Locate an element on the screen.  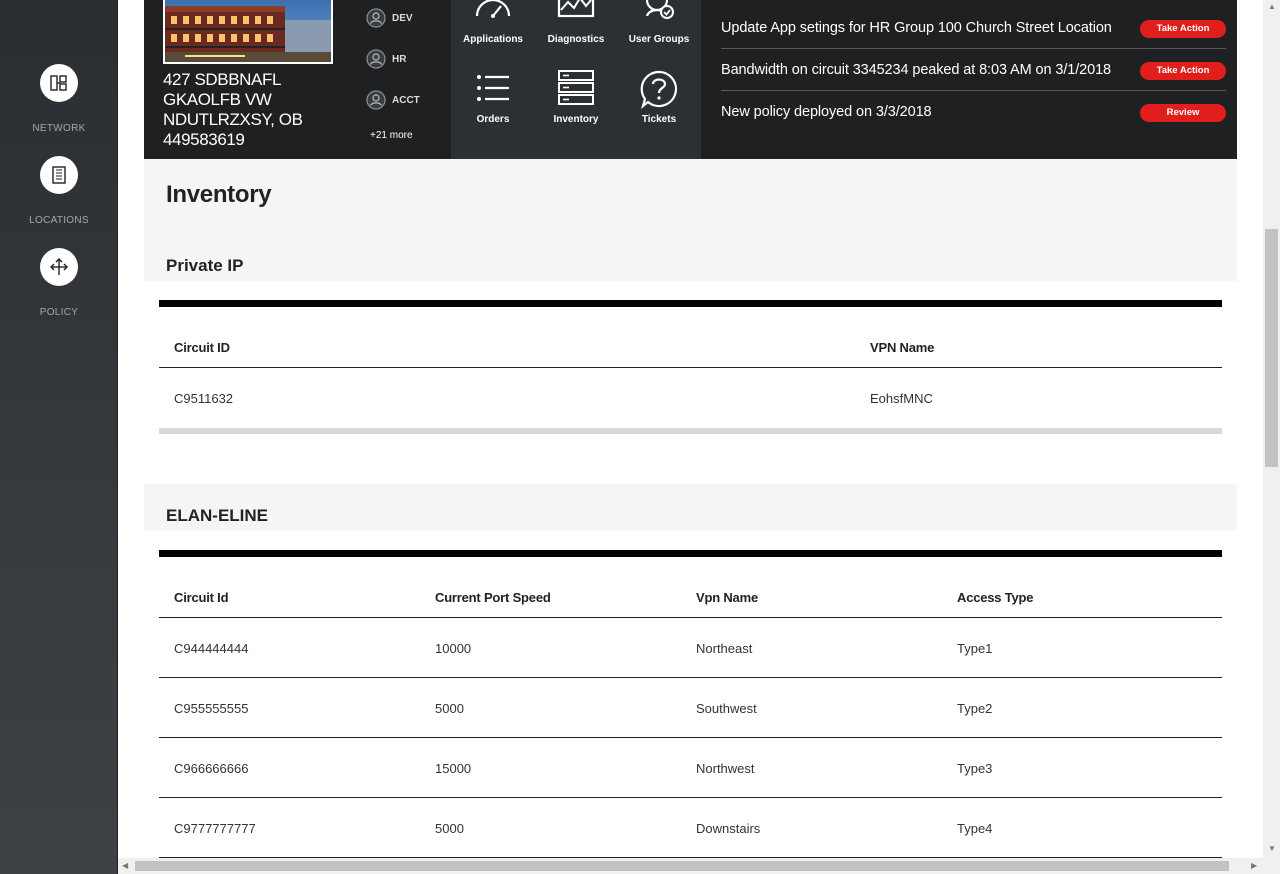
gauge-icon is located at coordinates (493, 9).